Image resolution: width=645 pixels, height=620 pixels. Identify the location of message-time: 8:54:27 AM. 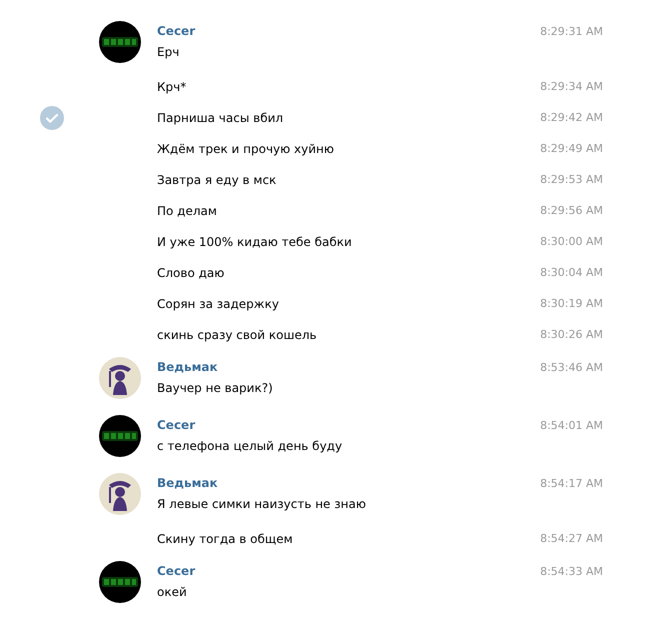
(571, 538).